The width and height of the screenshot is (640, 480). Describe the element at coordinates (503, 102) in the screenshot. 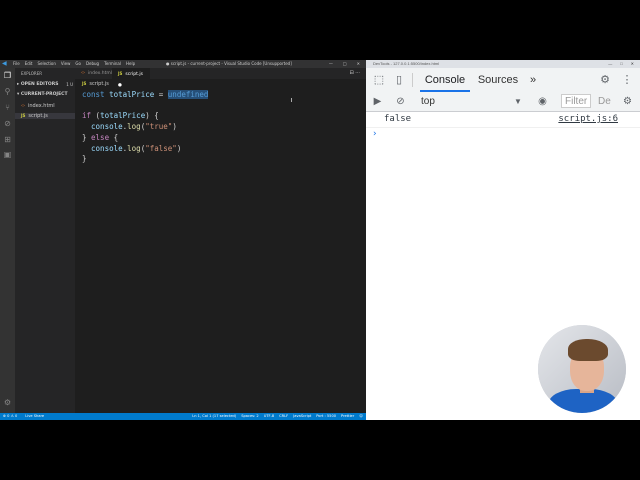

I see `console-toolbar: ▶ ⊘ top ▼ ◉ Filter De ⚙` at that location.